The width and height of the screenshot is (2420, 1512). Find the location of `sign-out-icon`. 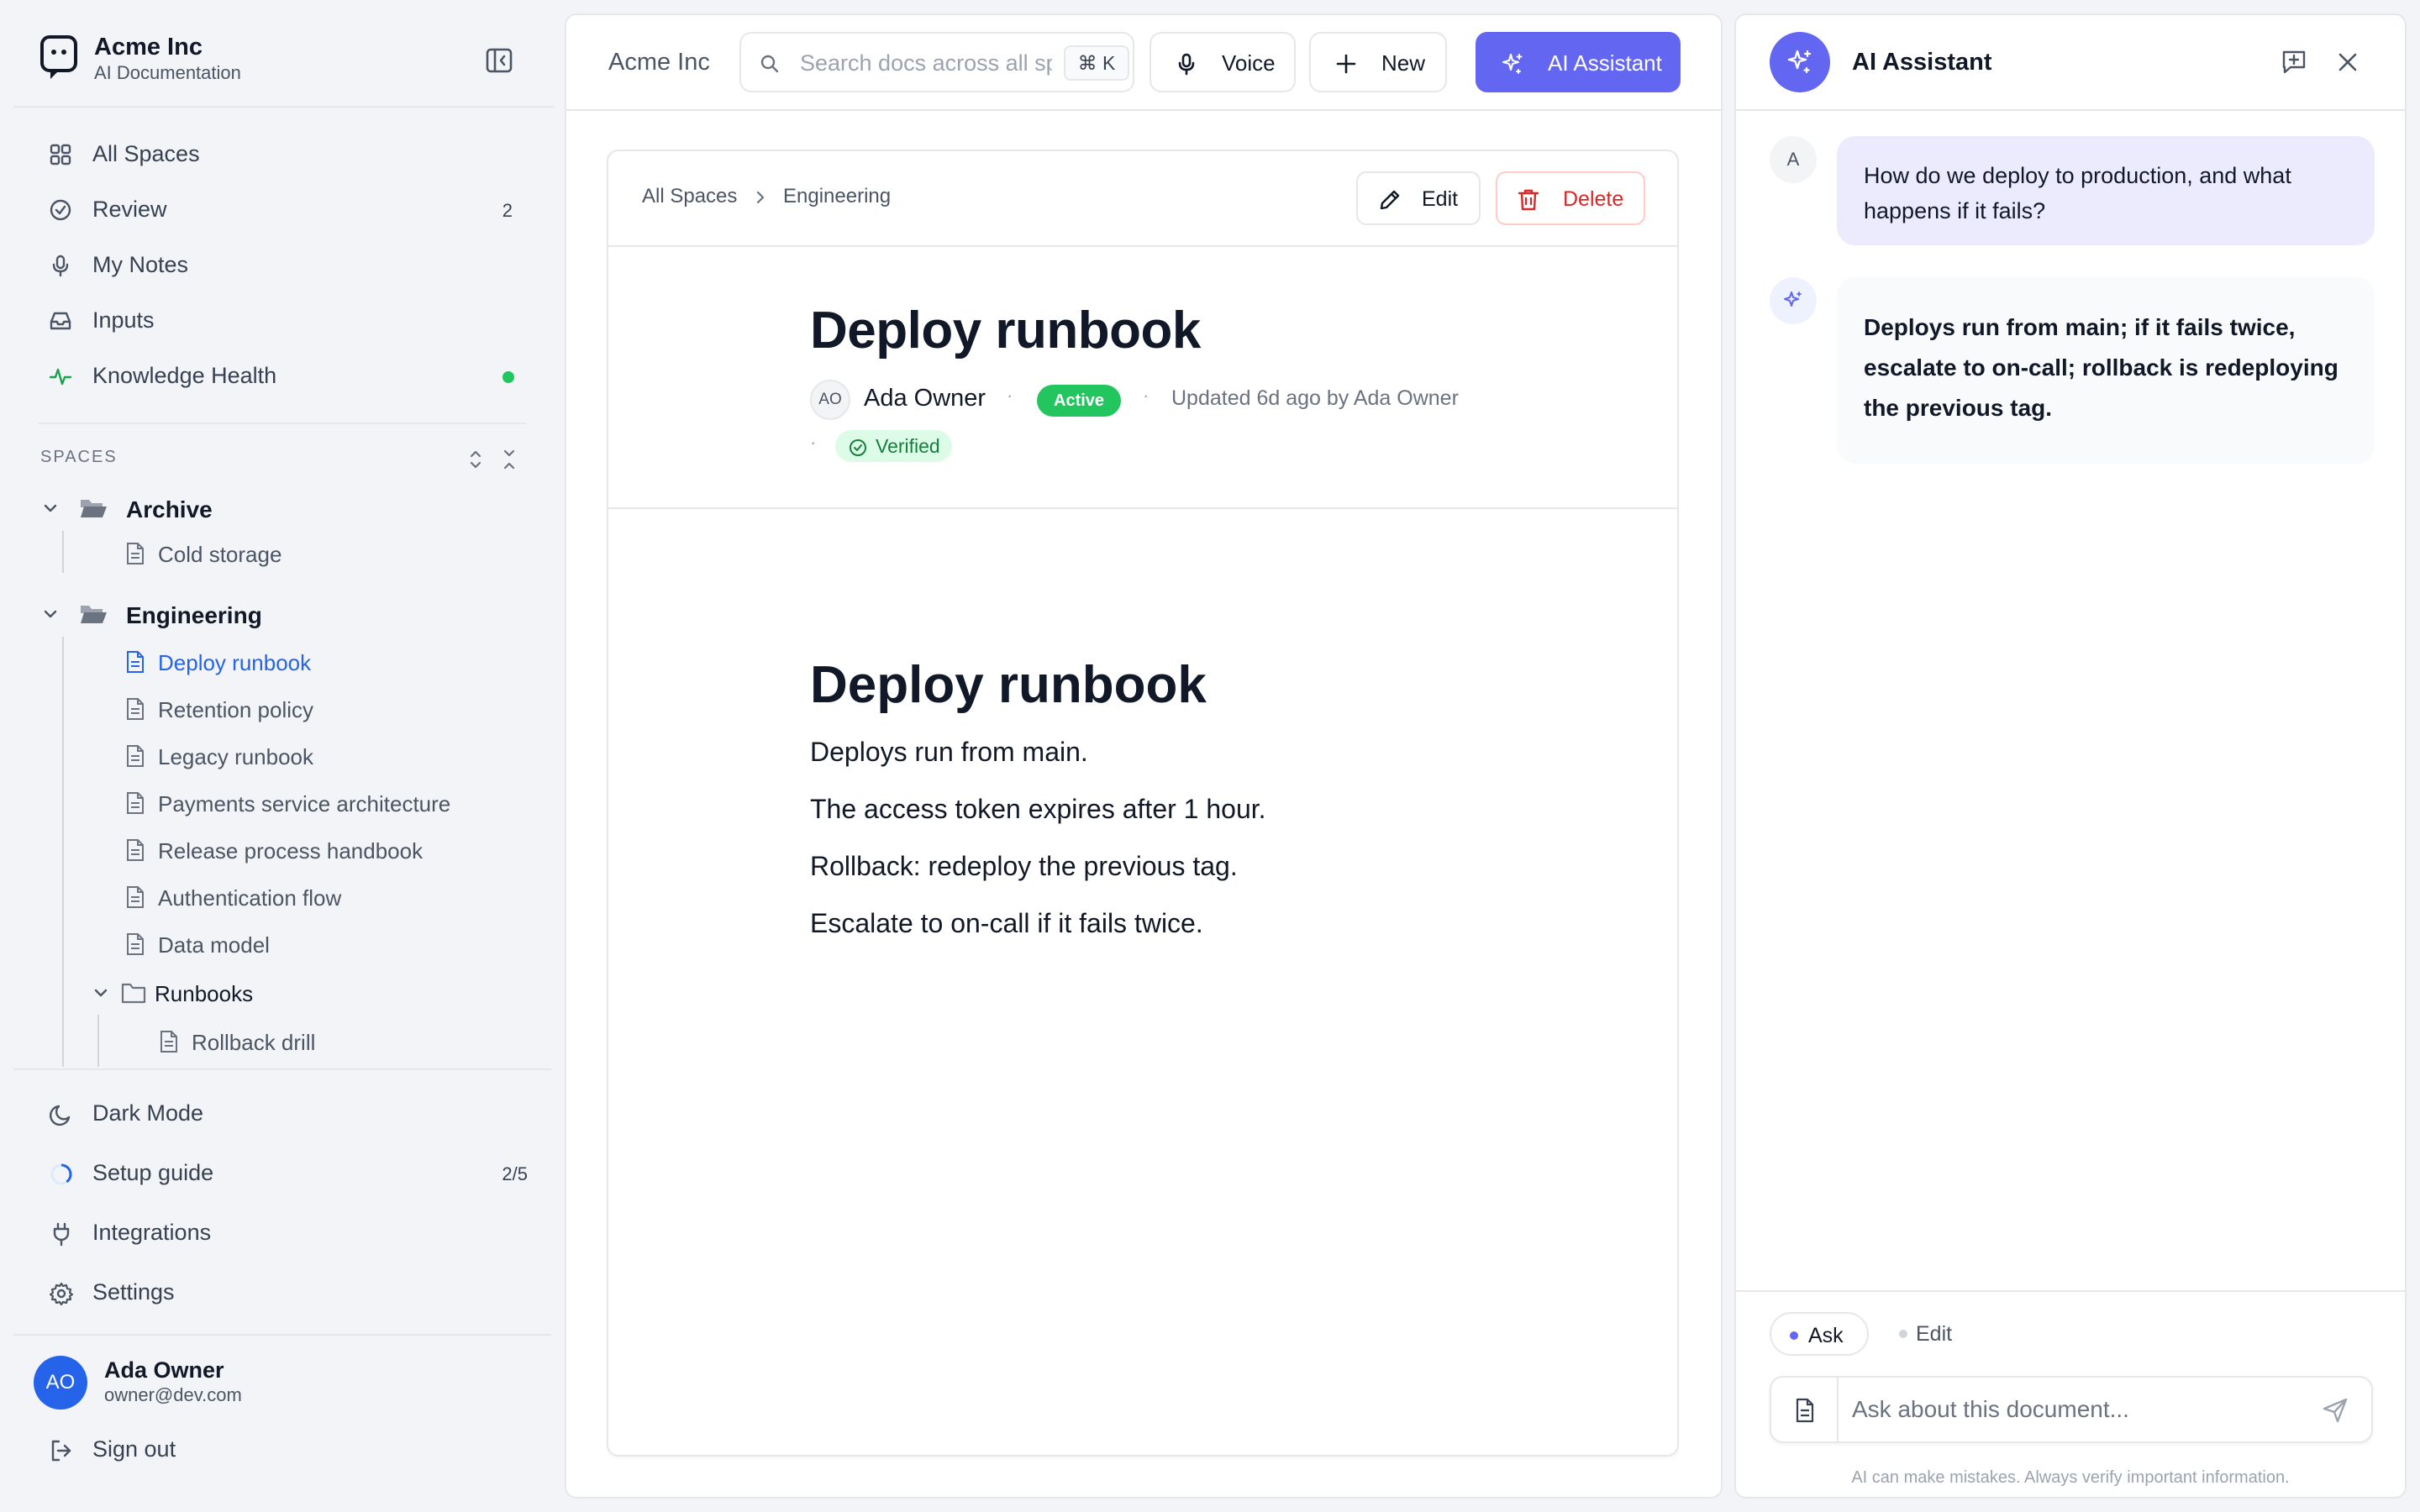

sign-out-icon is located at coordinates (61, 1451).